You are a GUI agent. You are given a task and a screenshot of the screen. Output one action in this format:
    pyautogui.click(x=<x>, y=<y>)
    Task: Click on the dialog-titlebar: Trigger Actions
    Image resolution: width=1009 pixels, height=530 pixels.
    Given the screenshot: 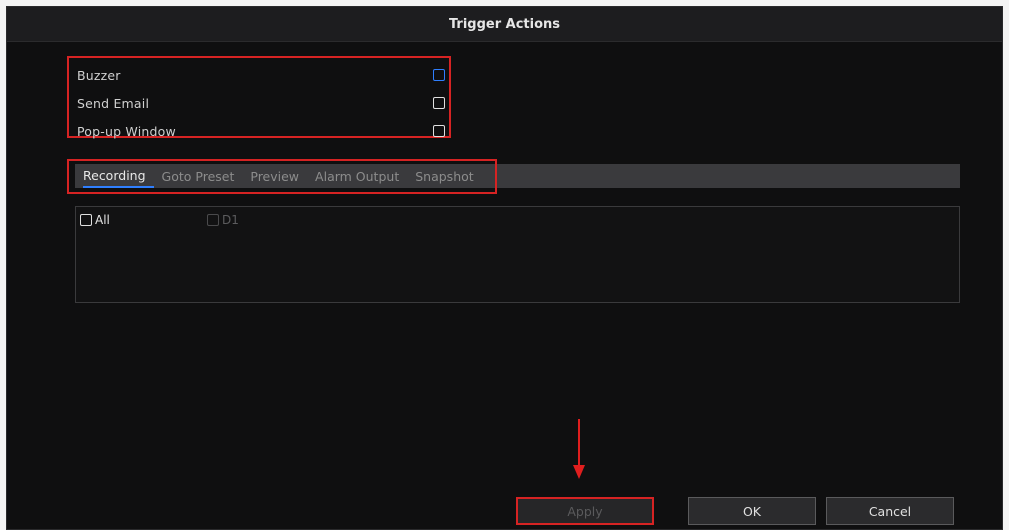 What is the action you would take?
    pyautogui.click(x=504, y=24)
    